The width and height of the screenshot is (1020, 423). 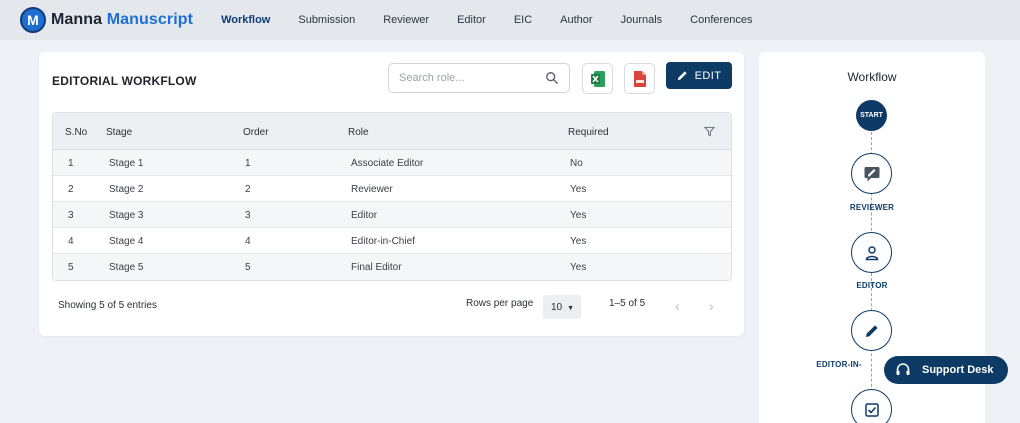 I want to click on edit-button-label: EDIT, so click(x=708, y=75).